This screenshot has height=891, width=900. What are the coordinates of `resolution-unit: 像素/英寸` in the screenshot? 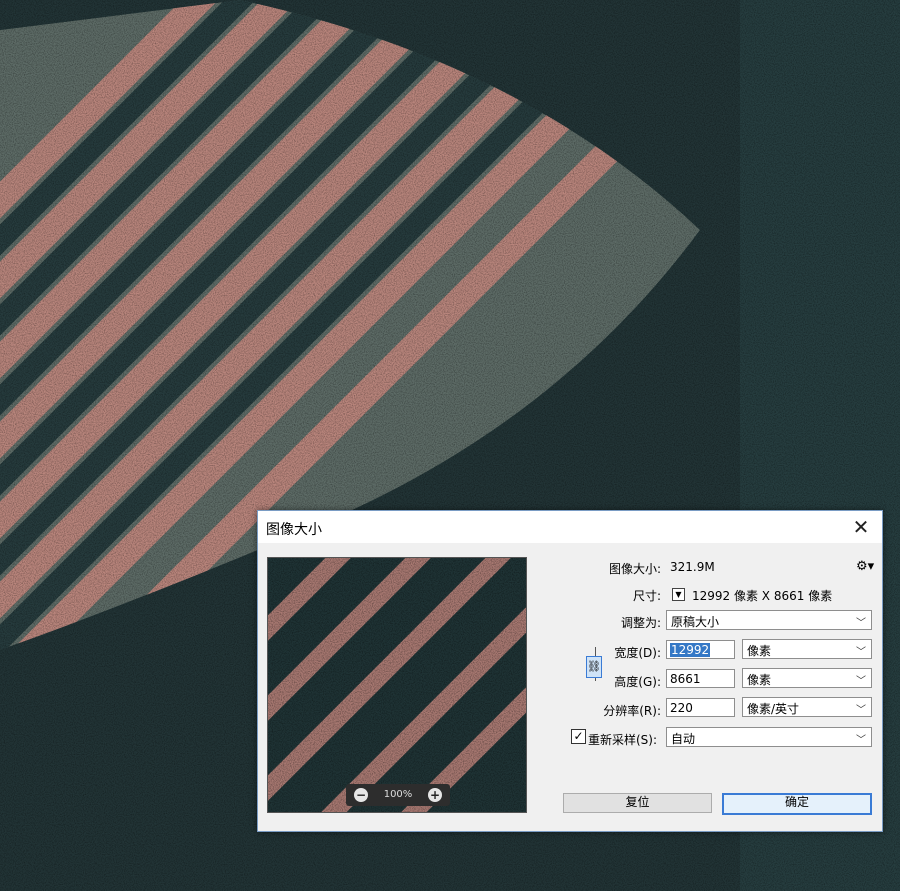 It's located at (773, 709).